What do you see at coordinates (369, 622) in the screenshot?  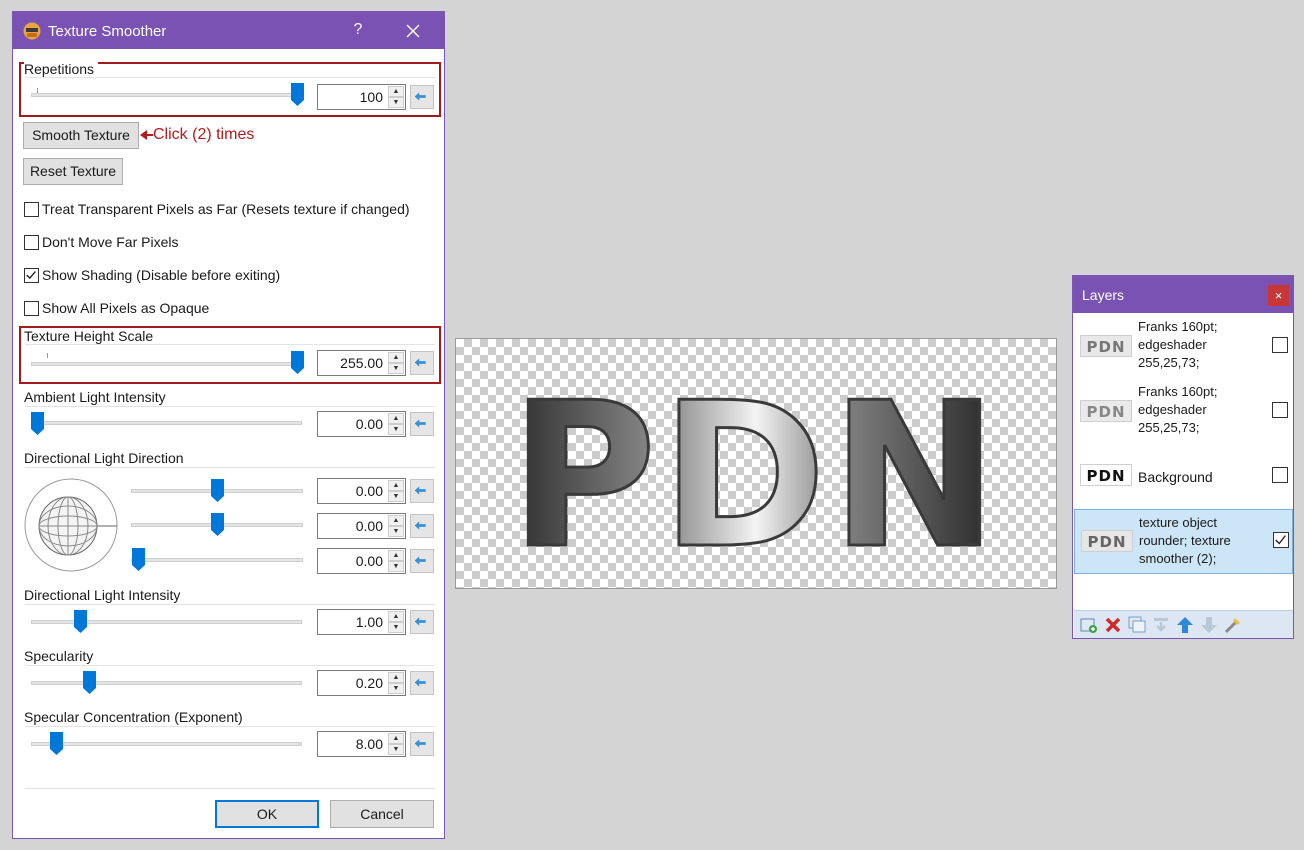 I see `light-intensity-value: 1.00` at bounding box center [369, 622].